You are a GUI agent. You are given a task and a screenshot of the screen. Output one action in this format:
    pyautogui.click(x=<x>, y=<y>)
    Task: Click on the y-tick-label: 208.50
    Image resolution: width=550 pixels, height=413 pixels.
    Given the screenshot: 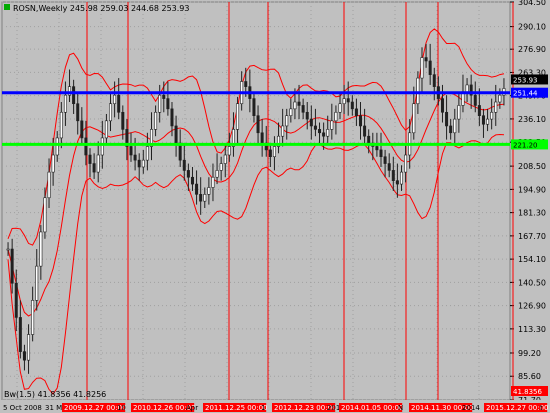 What is the action you would take?
    pyautogui.click(x=532, y=166)
    